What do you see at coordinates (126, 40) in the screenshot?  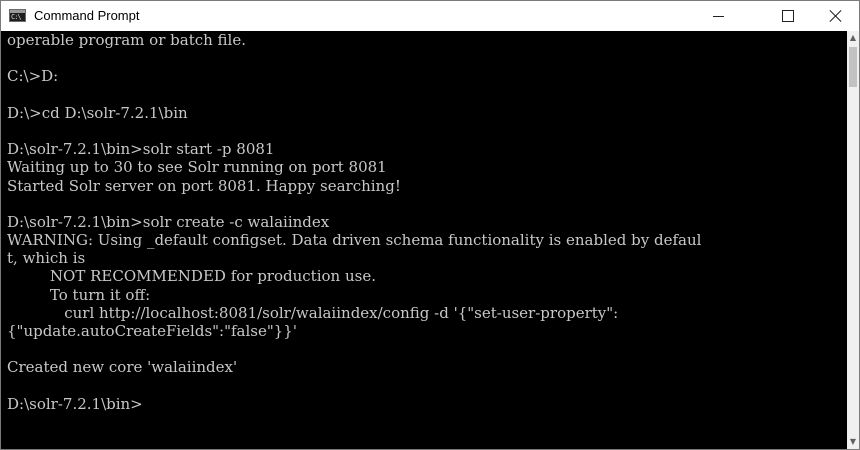 I see `console-line: operable program or batch file.` at bounding box center [126, 40].